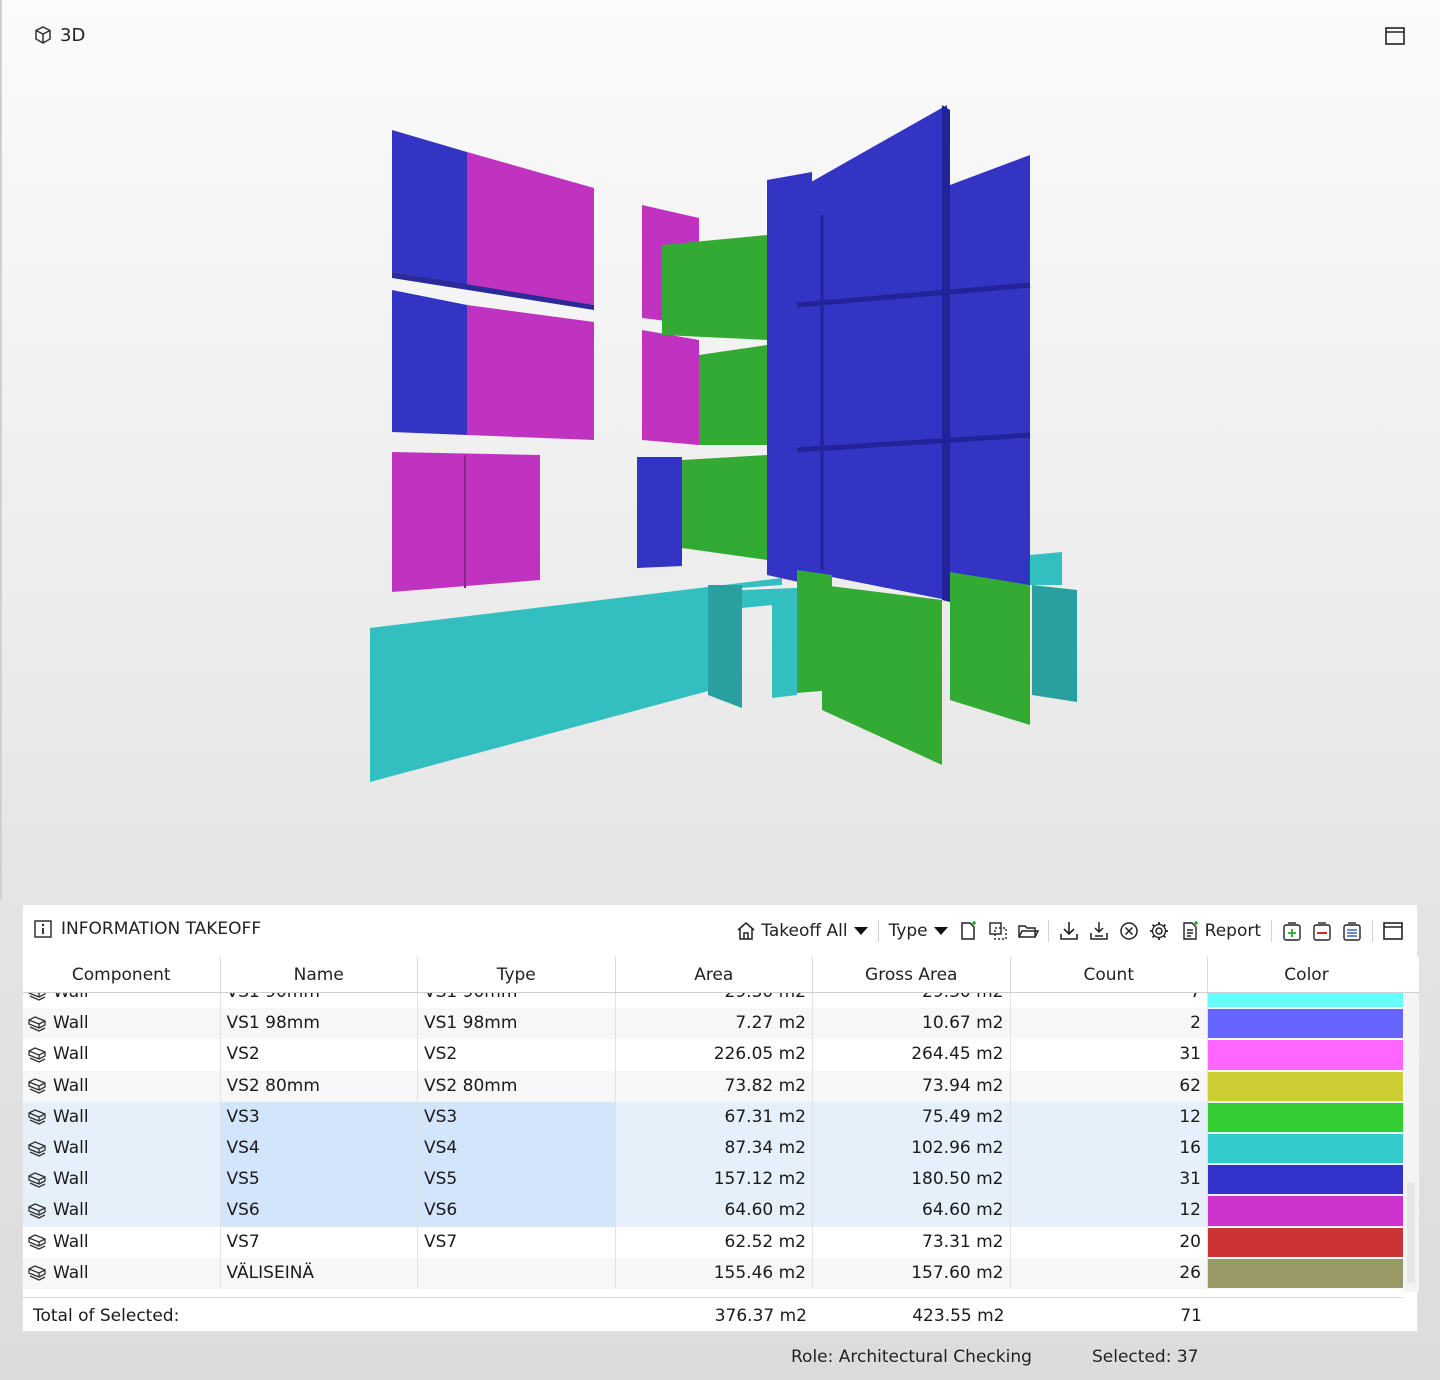 Image resolution: width=1440 pixels, height=1380 pixels. What do you see at coordinates (713, 1180) in the screenshot?
I see `table-row: Wall VS5 VS5 157.12 m2 180.50 m2 31` at bounding box center [713, 1180].